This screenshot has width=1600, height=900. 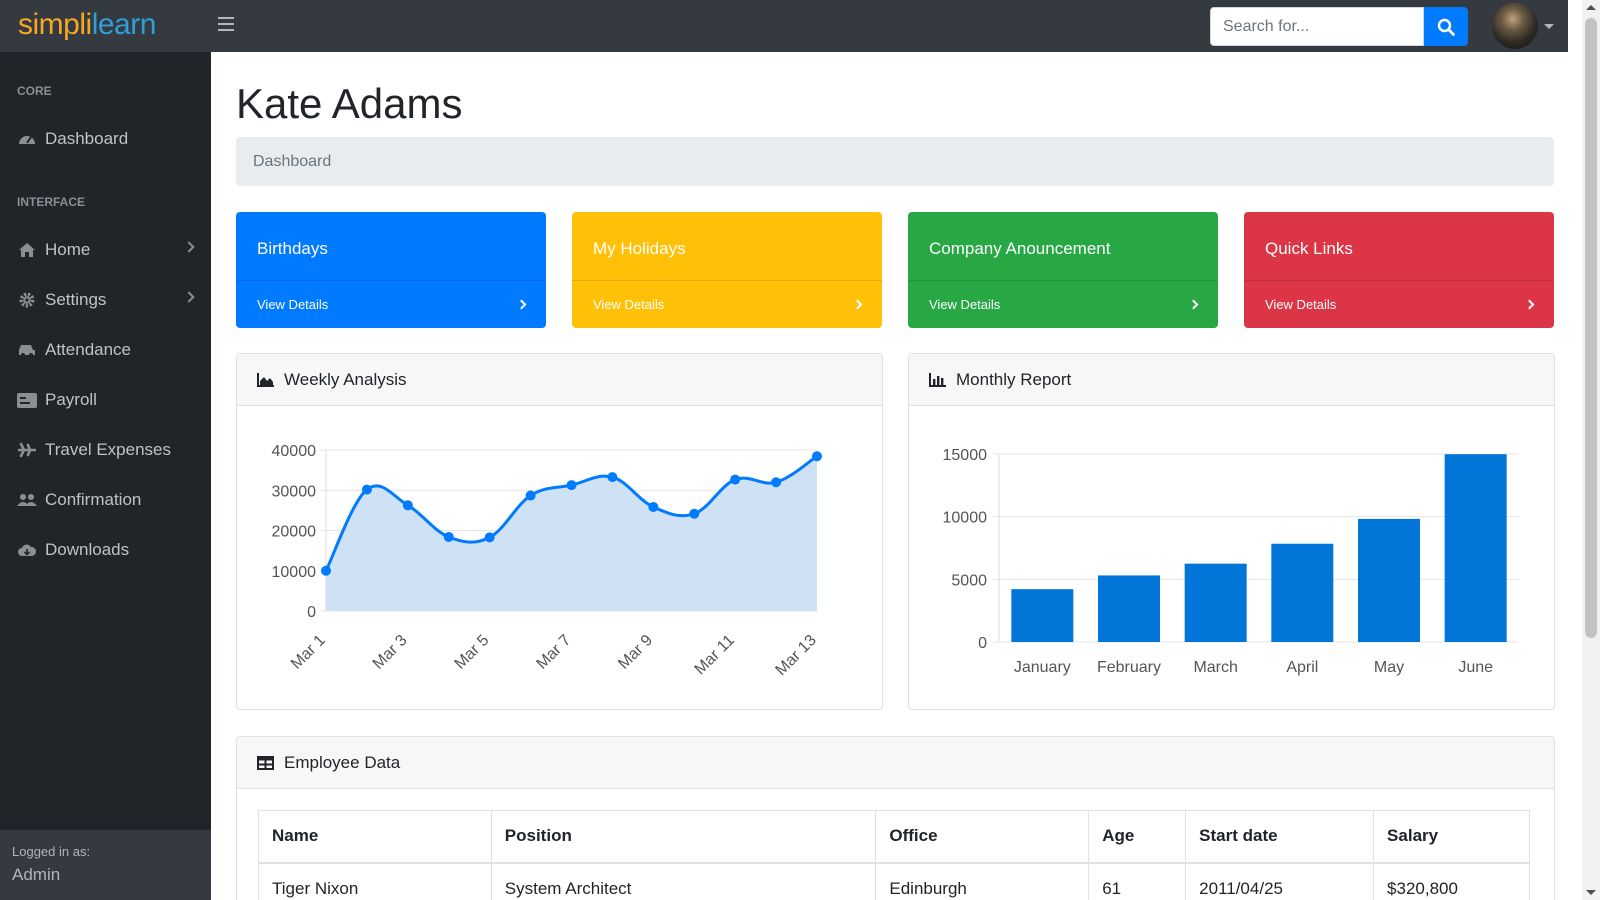 What do you see at coordinates (472, 652) in the screenshot?
I see `x-tick-label: Mar 5` at bounding box center [472, 652].